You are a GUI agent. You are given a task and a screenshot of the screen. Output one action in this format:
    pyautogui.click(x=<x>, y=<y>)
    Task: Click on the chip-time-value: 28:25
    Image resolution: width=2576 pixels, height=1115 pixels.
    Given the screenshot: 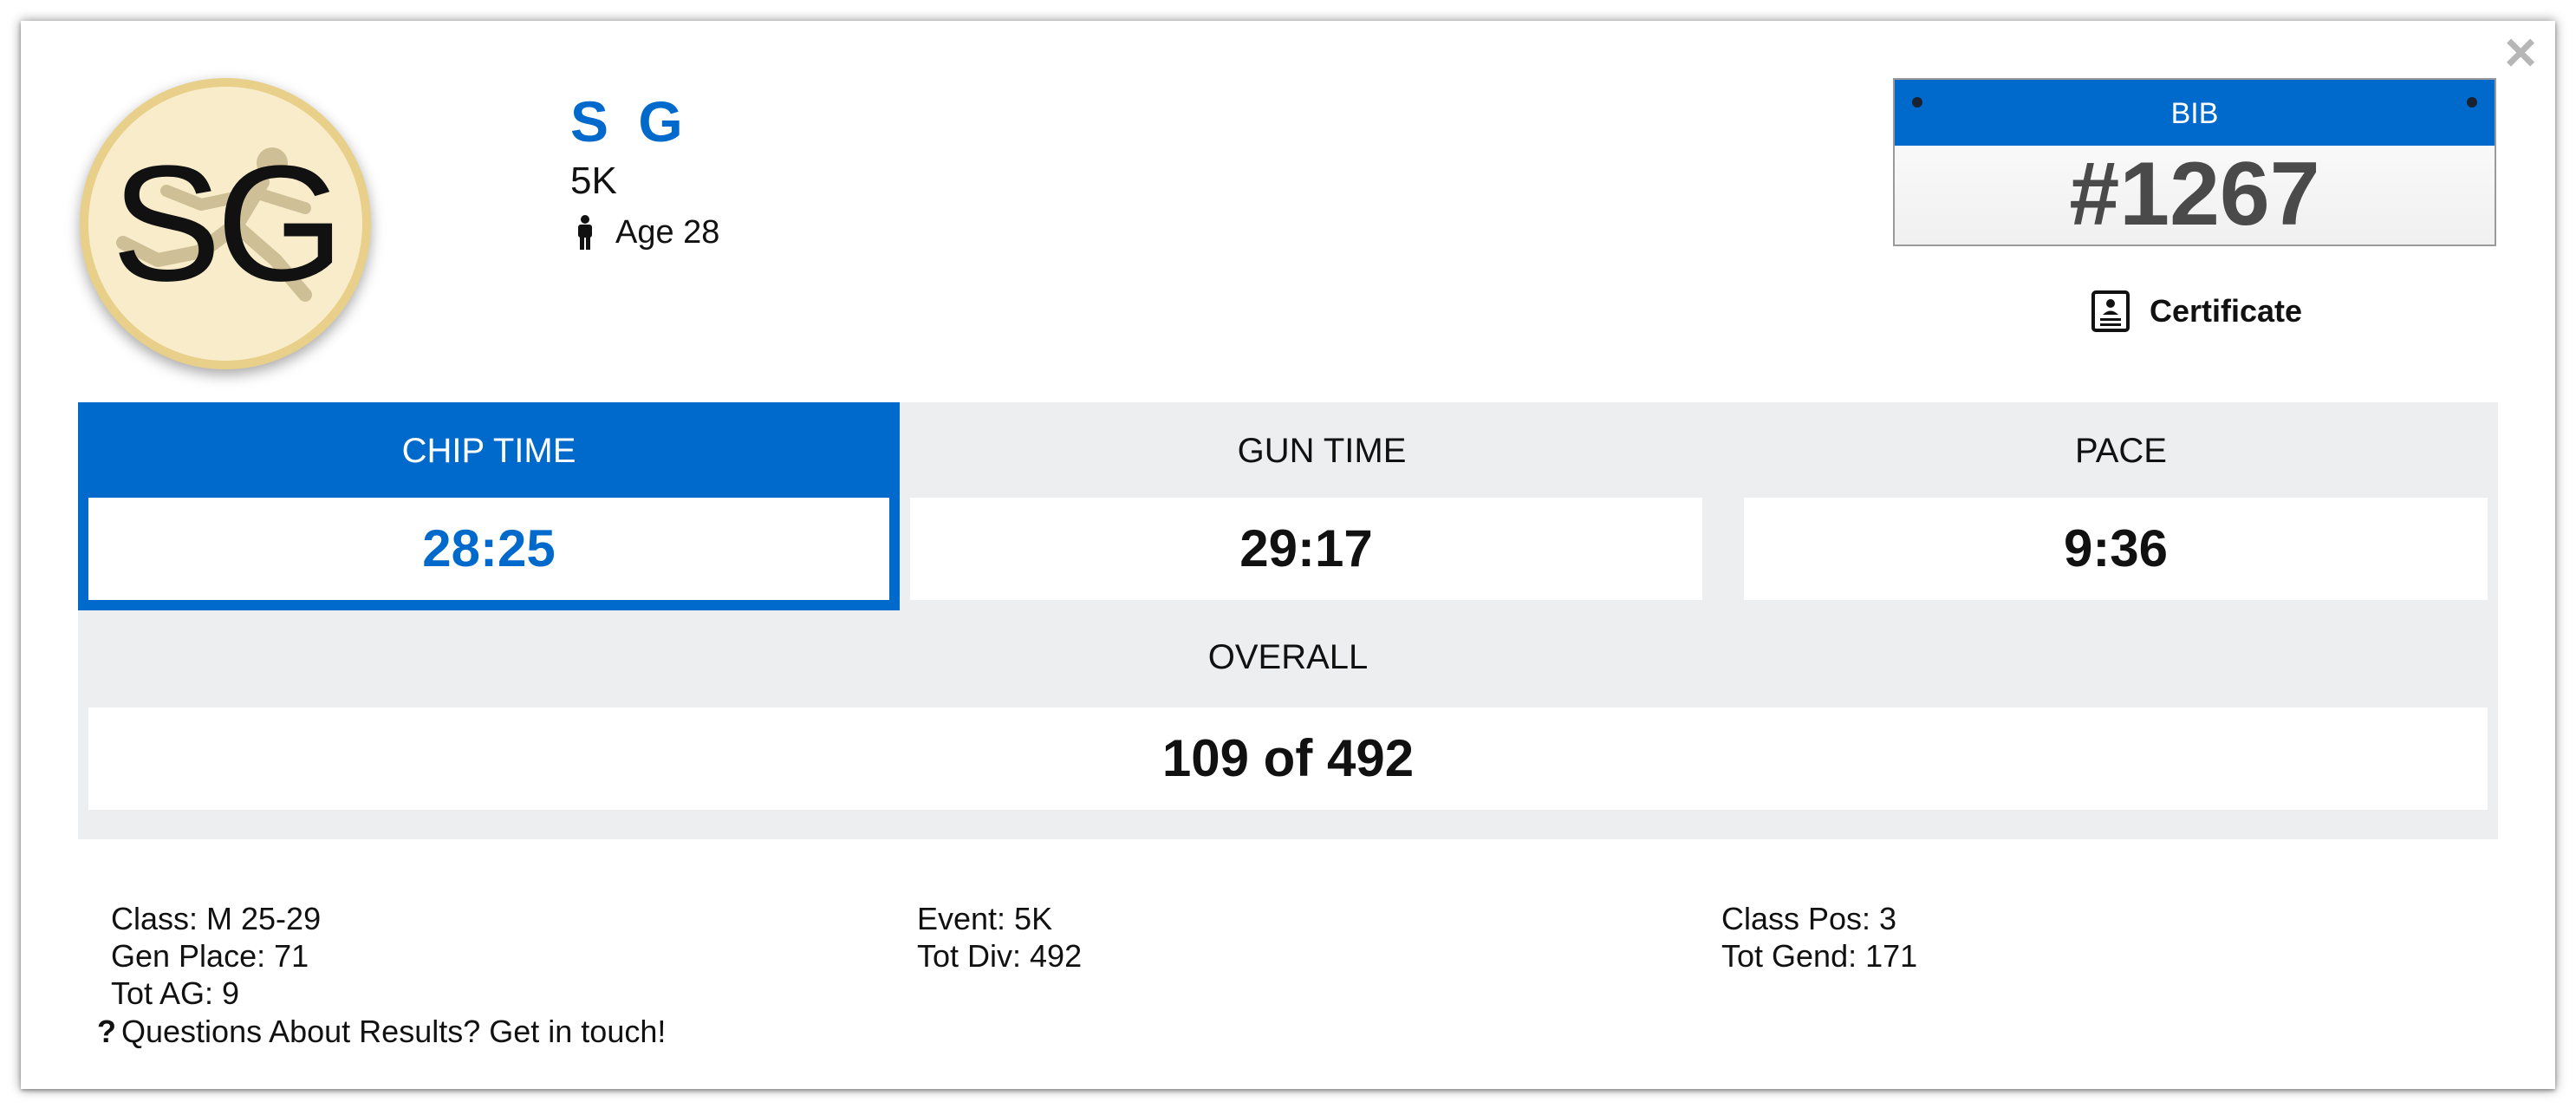 What is the action you would take?
    pyautogui.click(x=488, y=549)
    